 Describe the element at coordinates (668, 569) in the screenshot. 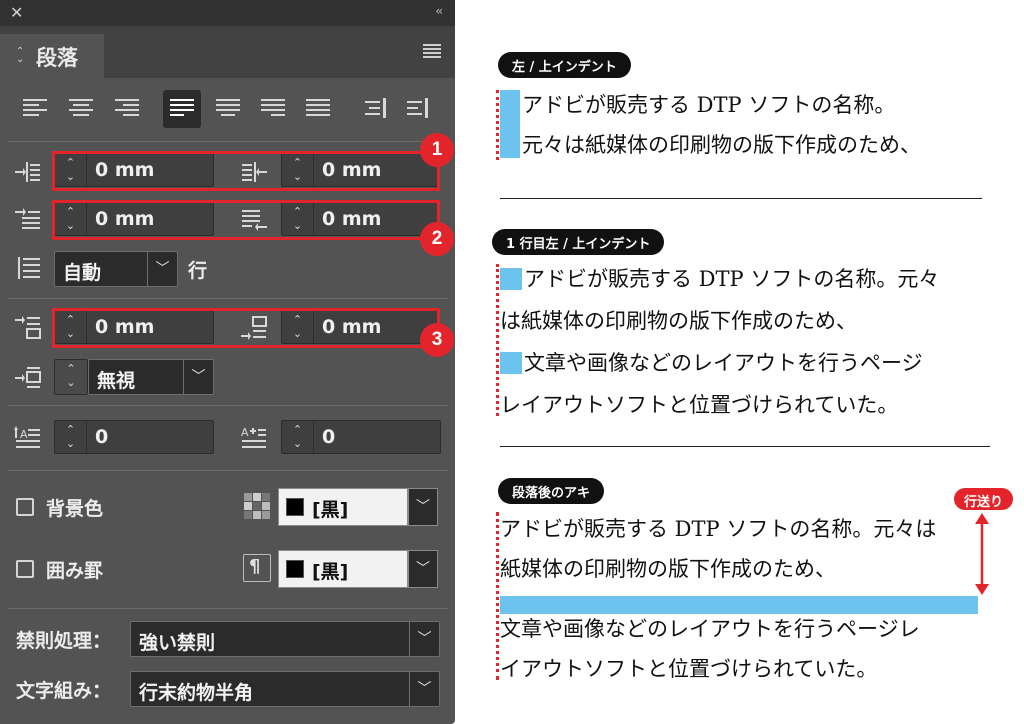

I see `example-3-line-2: 紙媒体の印刷物の版下作成のため、` at that location.